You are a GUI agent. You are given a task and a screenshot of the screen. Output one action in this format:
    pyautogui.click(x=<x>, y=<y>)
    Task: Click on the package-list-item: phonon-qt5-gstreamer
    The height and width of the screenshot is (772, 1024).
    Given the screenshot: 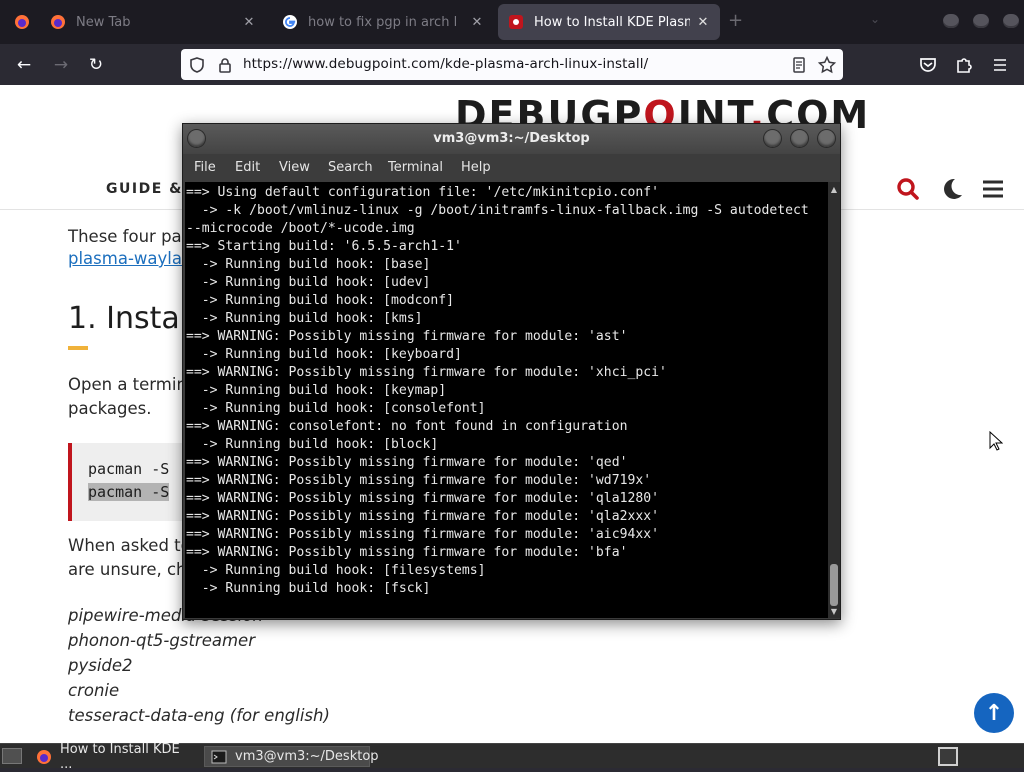 What is the action you would take?
    pyautogui.click(x=161, y=640)
    